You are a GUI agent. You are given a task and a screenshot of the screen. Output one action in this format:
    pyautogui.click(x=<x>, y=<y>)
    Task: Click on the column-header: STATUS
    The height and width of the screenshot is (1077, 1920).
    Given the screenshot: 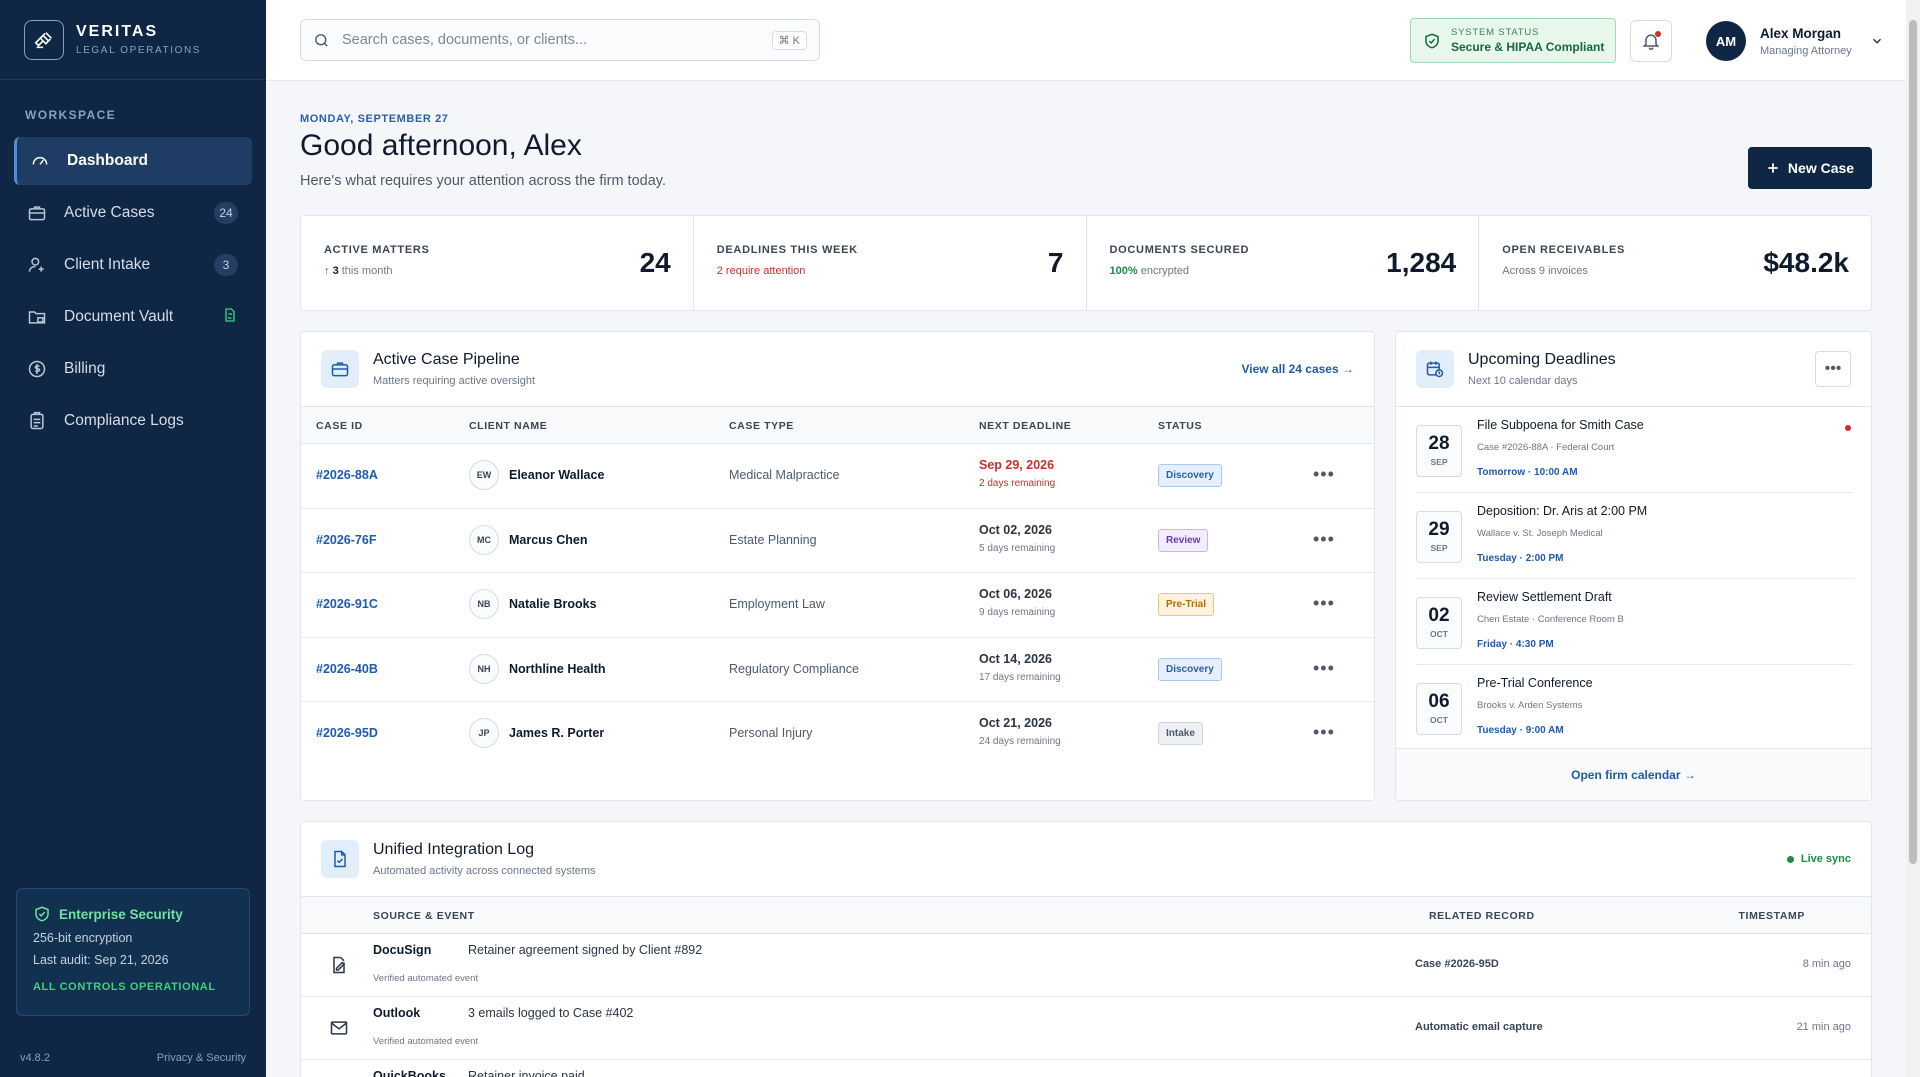 What is the action you would take?
    pyautogui.click(x=1180, y=426)
    